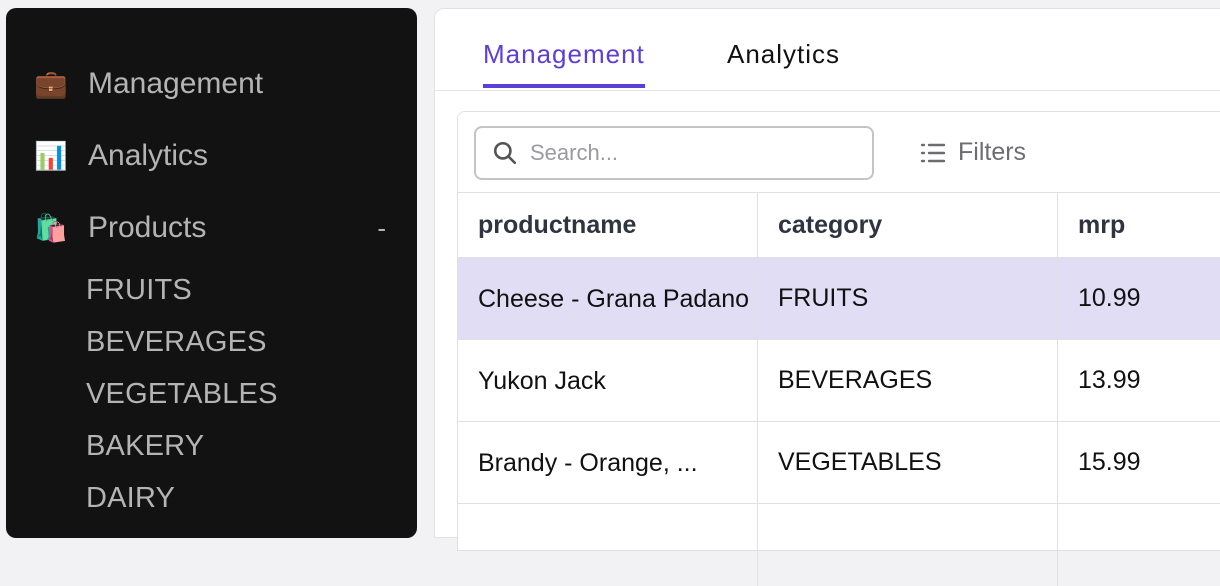 The image size is (1220, 586). Describe the element at coordinates (908, 545) in the screenshot. I see `cell-category` at that location.